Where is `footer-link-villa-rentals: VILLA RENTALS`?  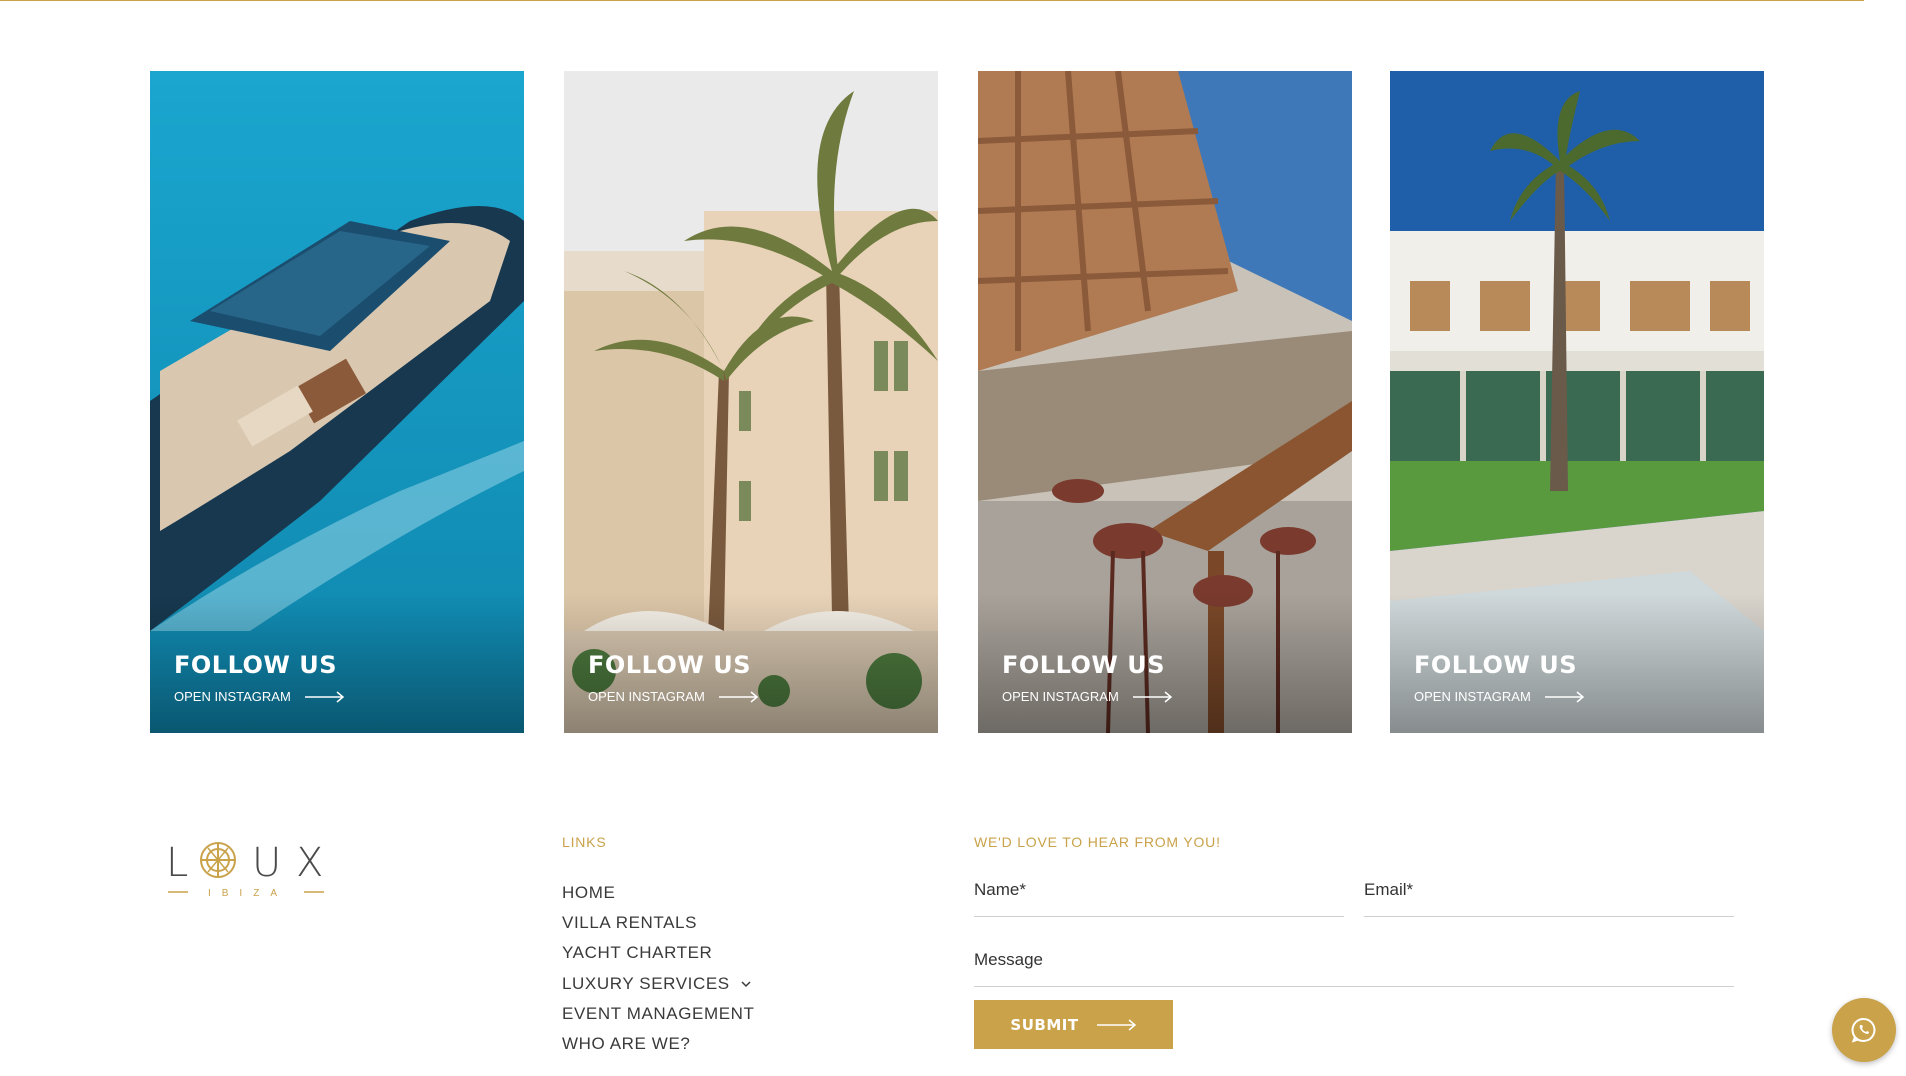 footer-link-villa-rentals: VILLA RENTALS is located at coordinates (658, 923).